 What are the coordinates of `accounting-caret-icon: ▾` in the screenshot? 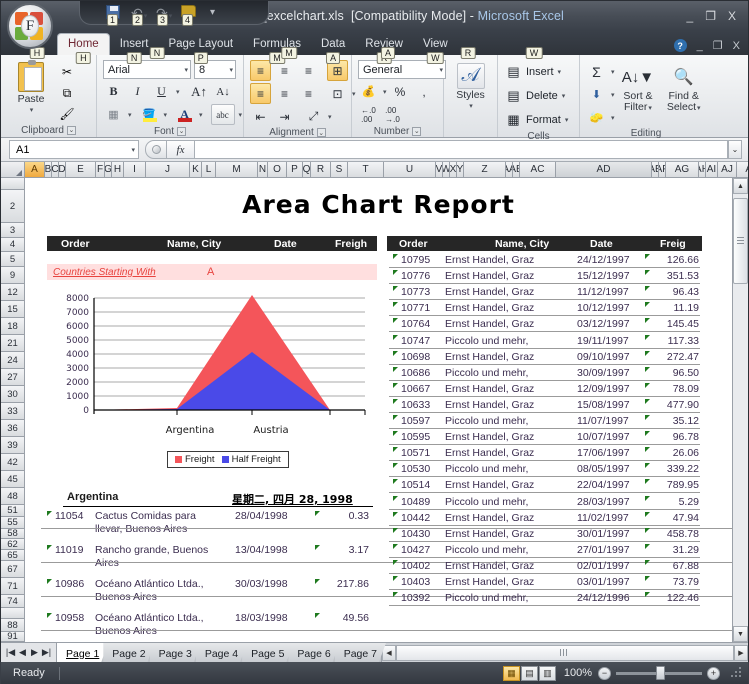 It's located at (385, 92).